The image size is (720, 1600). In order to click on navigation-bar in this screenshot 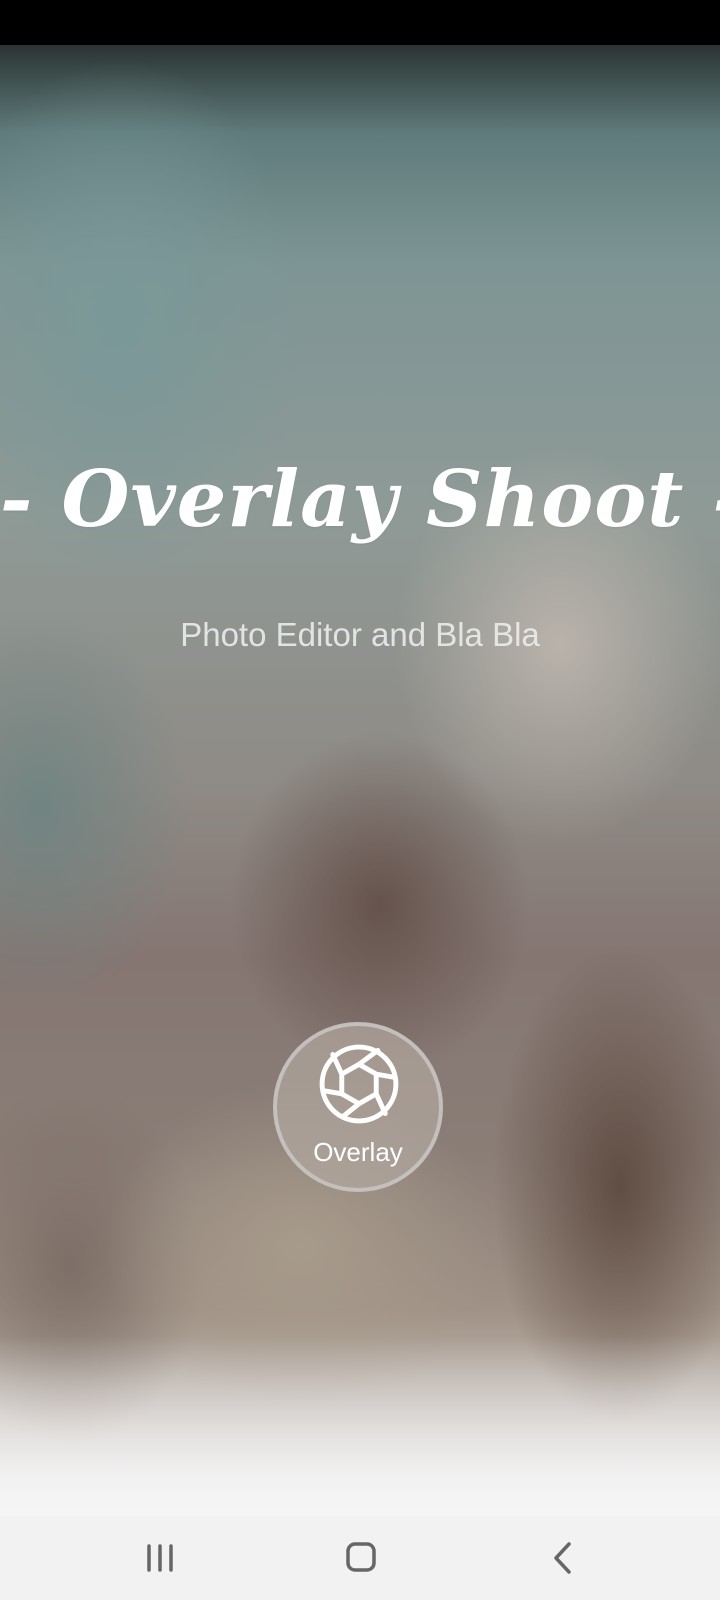, I will do `click(360, 1558)`.